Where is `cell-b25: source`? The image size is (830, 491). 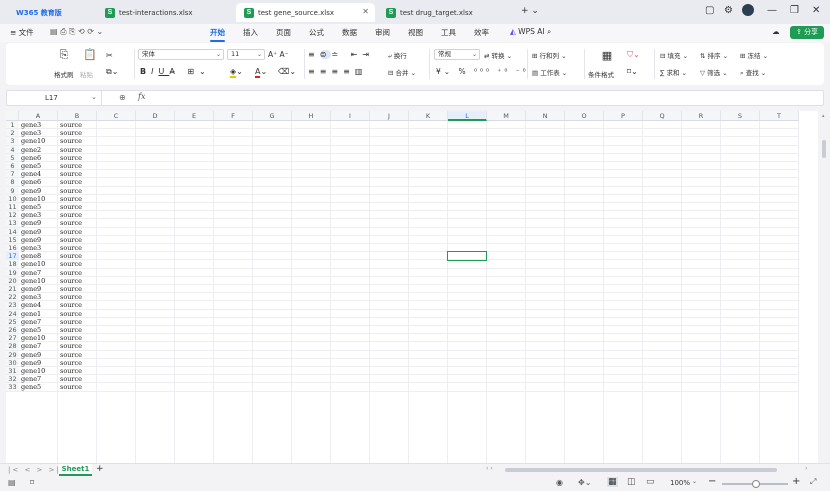
cell-b25: source is located at coordinates (78, 322).